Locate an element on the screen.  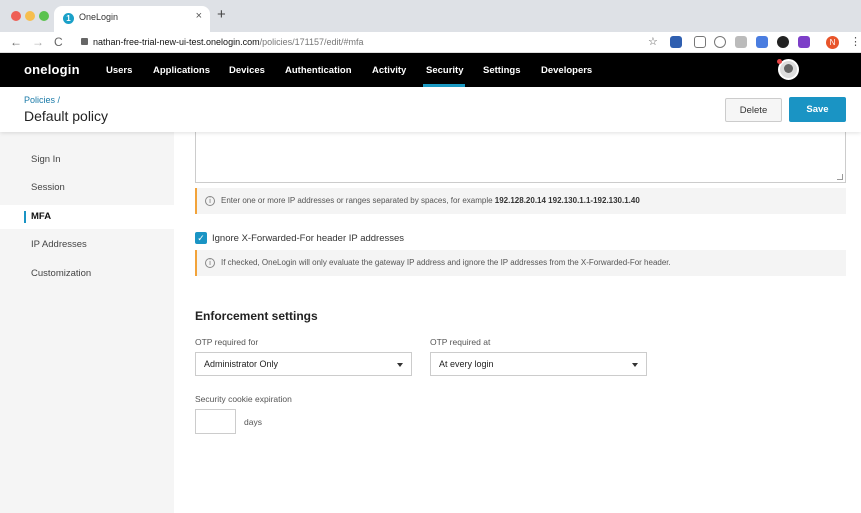
window-maximize-button is located at coordinates (44, 16).